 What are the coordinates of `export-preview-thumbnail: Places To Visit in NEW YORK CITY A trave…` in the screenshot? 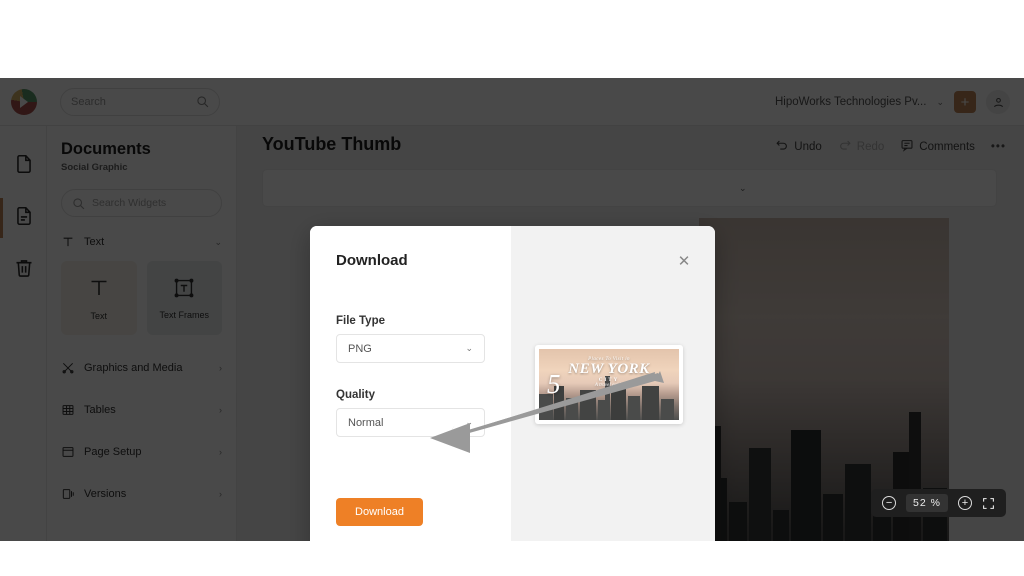 It's located at (609, 384).